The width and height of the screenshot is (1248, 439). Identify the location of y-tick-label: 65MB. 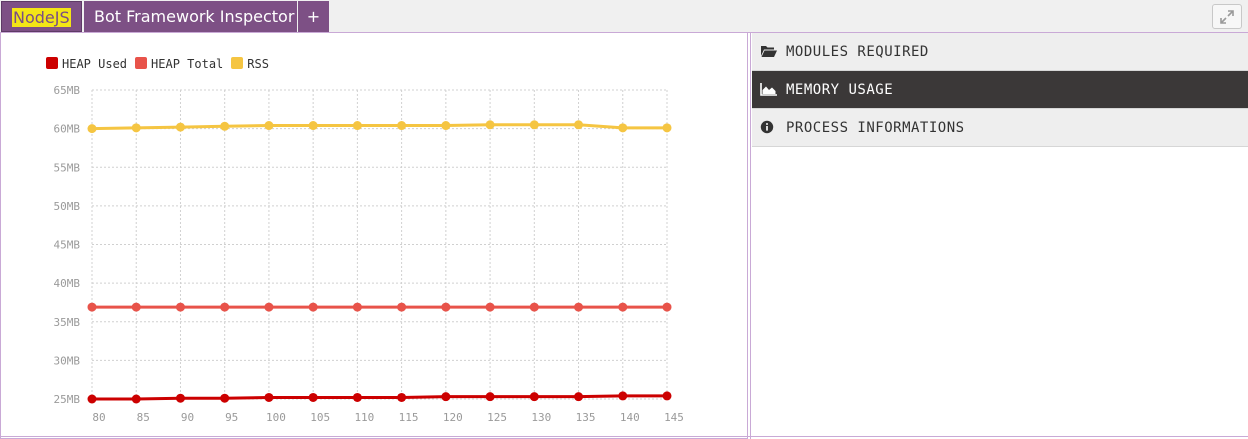
(67, 90).